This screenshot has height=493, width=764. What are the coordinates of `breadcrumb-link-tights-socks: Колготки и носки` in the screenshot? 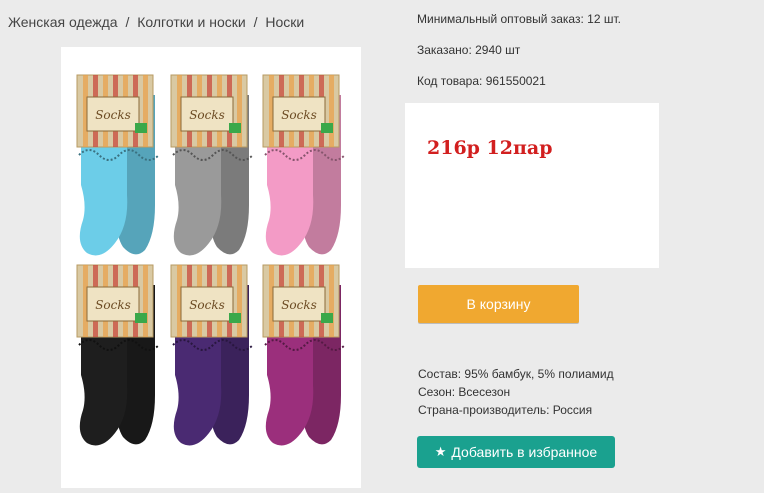 It's located at (191, 22).